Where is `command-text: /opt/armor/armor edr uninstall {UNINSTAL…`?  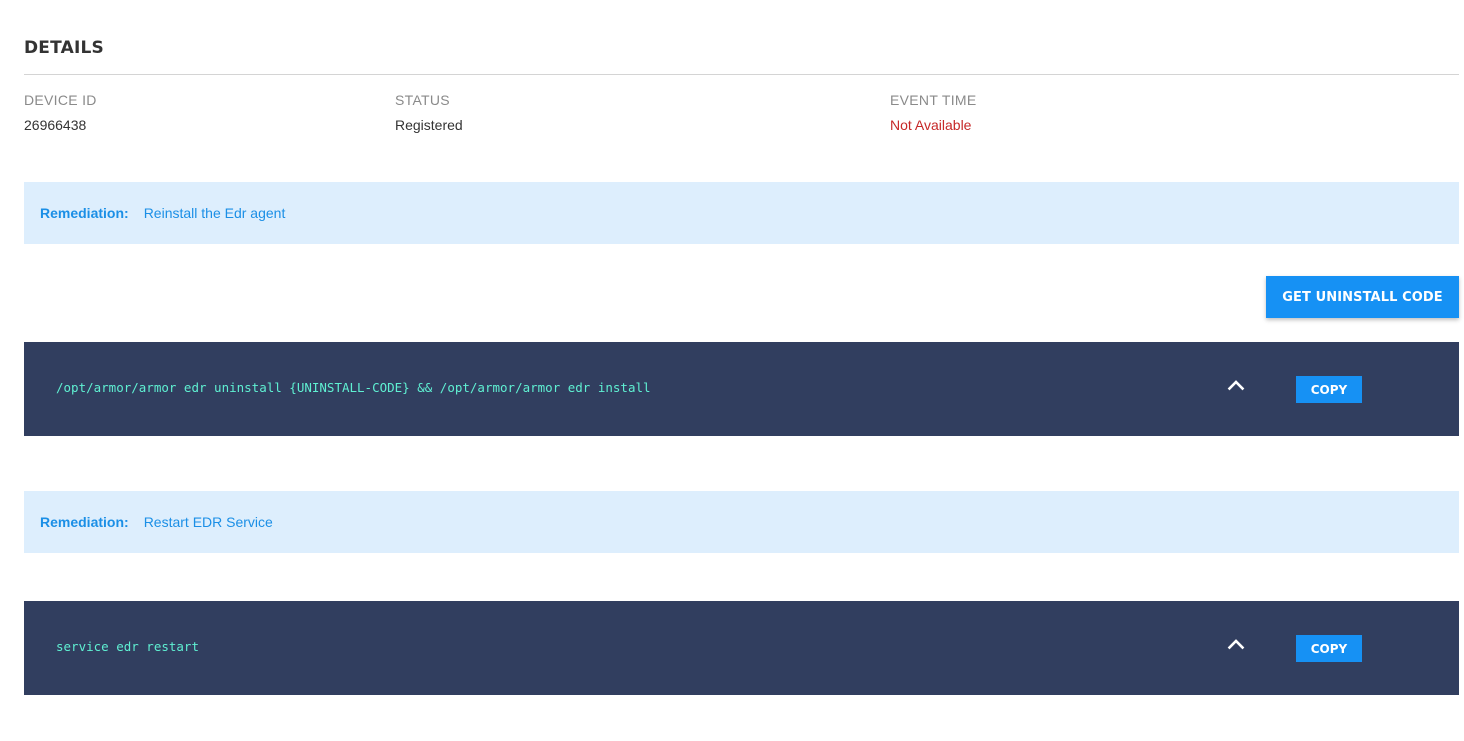
command-text: /opt/armor/armor edr uninstall {UNINSTAL… is located at coordinates (353, 387).